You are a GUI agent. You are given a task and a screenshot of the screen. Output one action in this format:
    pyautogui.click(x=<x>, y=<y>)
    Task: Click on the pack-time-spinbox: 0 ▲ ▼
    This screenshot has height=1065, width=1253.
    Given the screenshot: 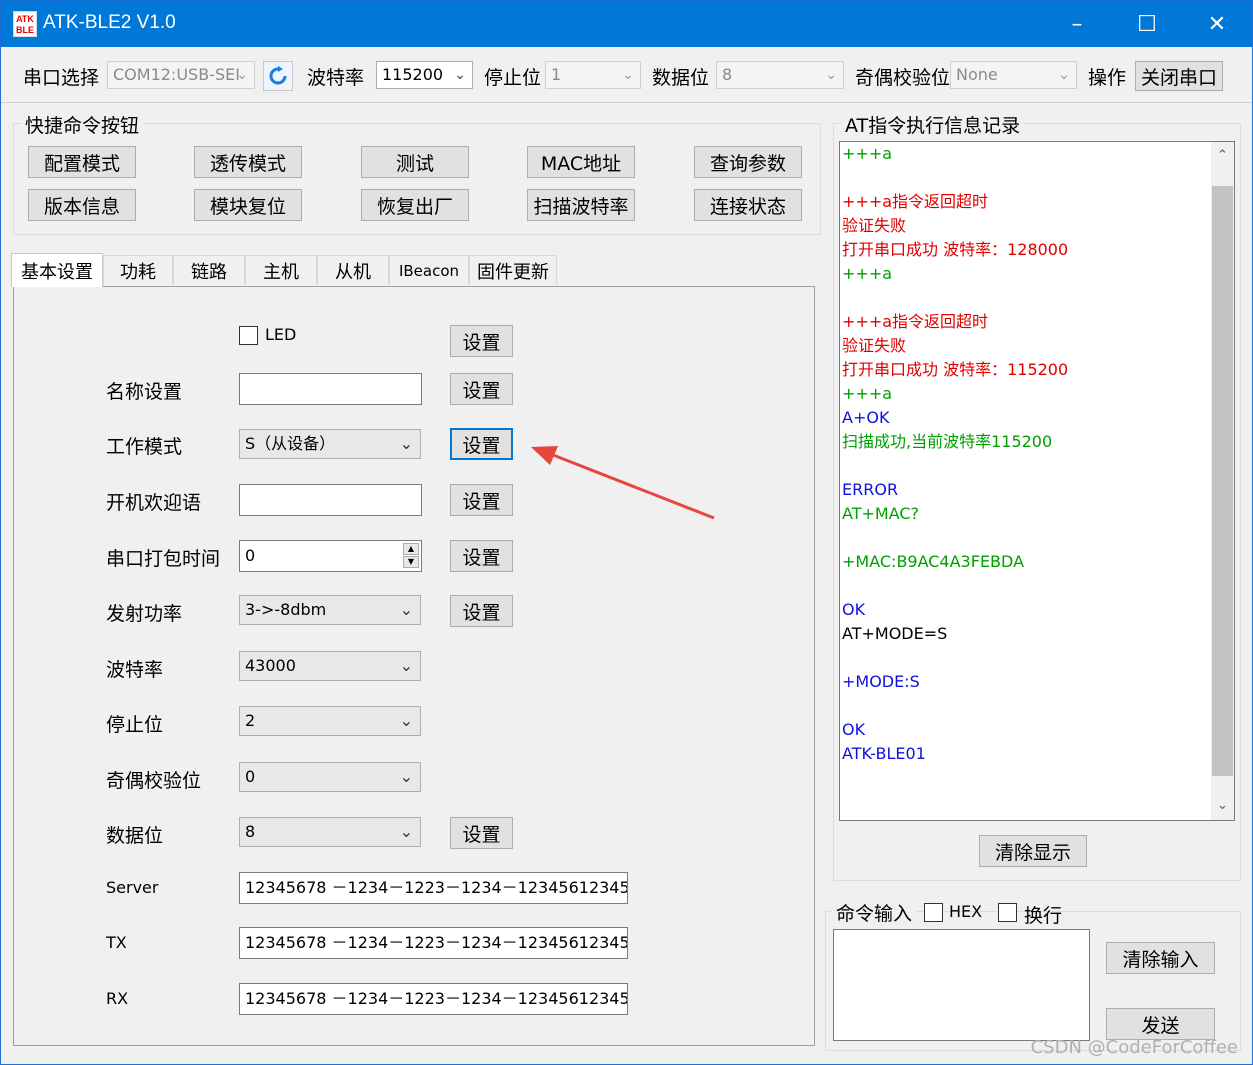 What is the action you would take?
    pyautogui.click(x=330, y=556)
    